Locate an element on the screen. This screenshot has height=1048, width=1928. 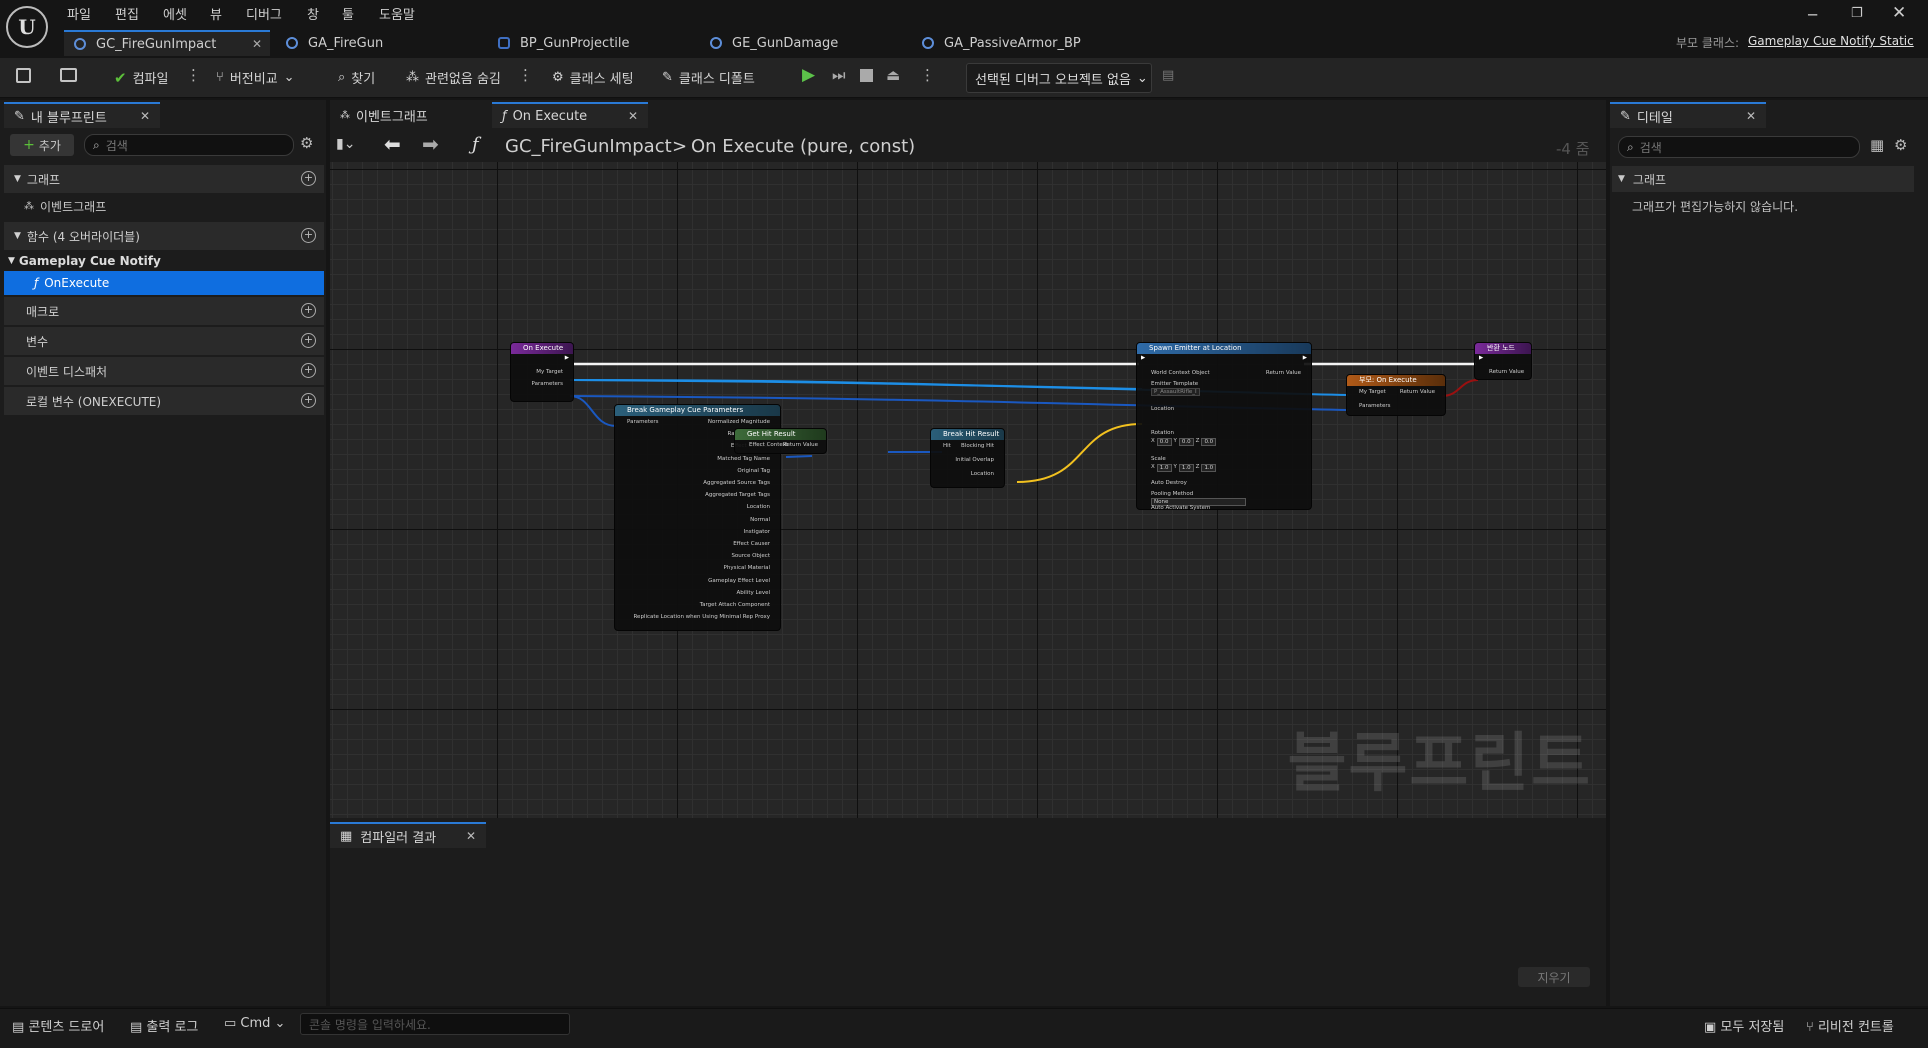
compile-button: ✔ 컴파일 is located at coordinates (141, 78).